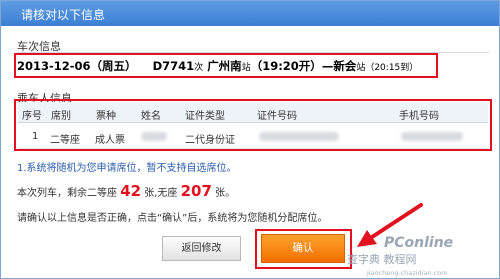 This screenshot has width=500, height=279. Describe the element at coordinates (161, 193) in the screenshot. I see `remaining-mid: 张,无座` at that location.